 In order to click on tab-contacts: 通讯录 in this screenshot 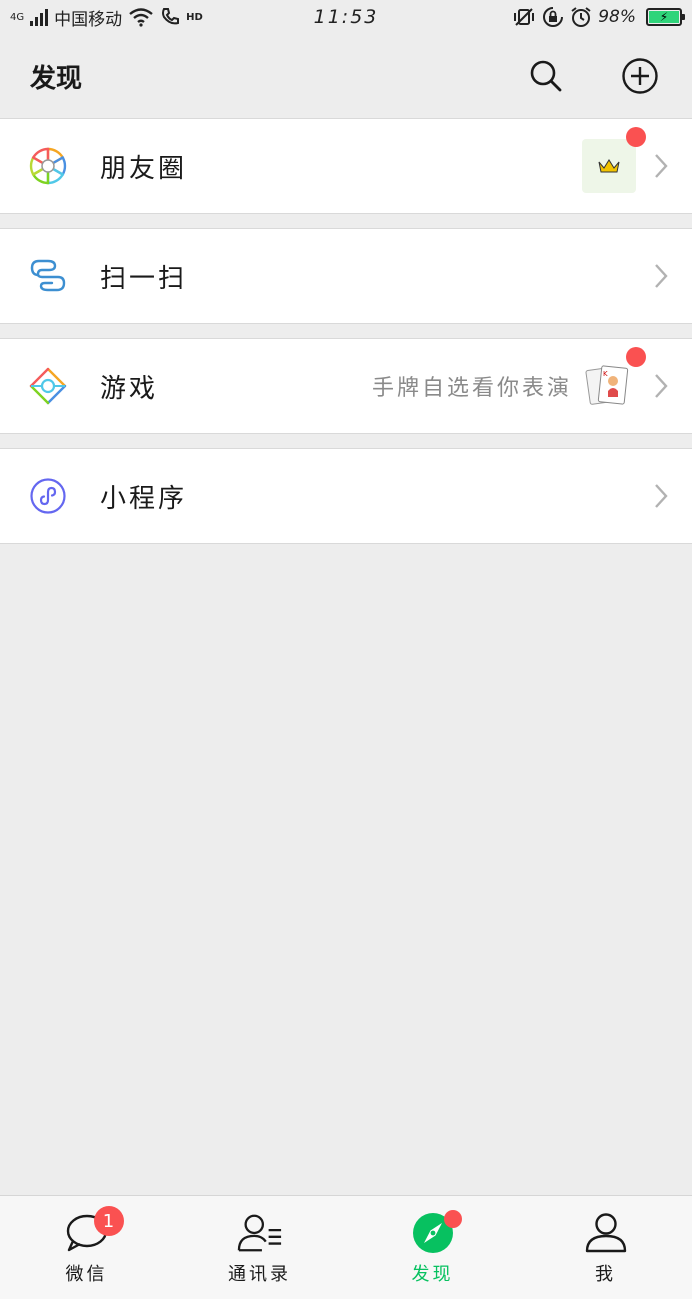, I will do `click(259, 1247)`.